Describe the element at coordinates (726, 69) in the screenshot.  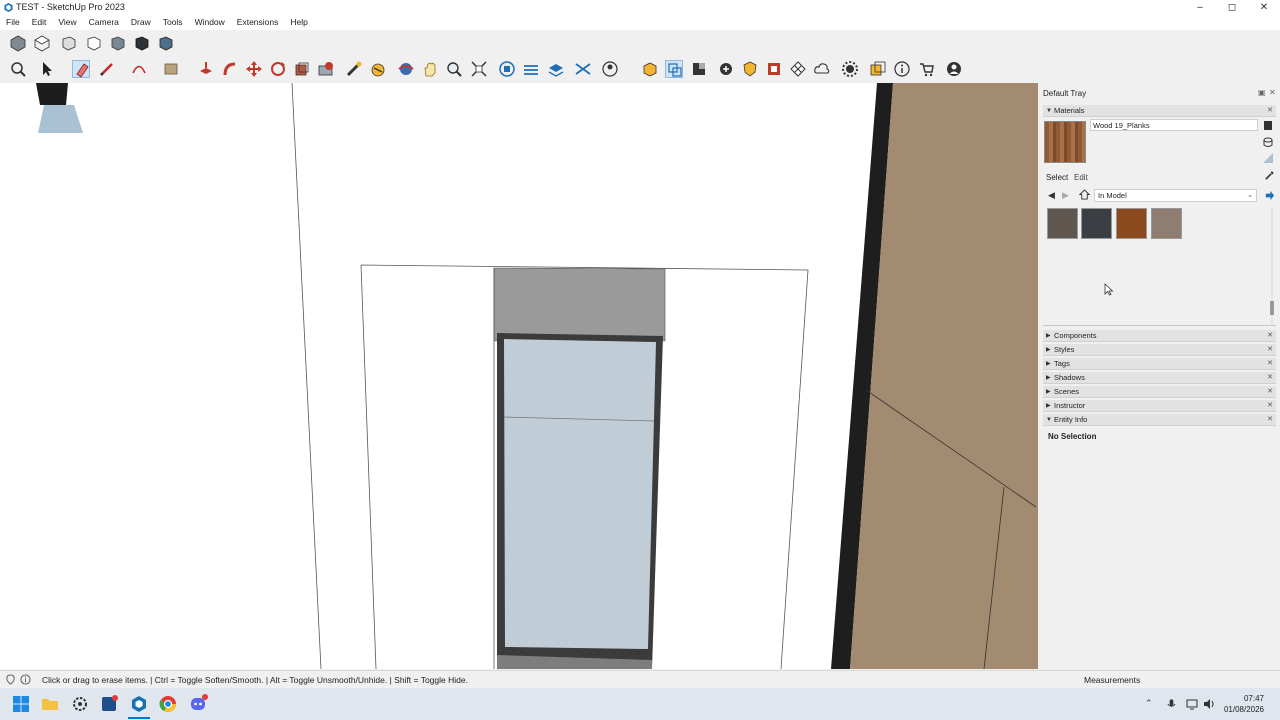
I see `add-location-icon` at that location.